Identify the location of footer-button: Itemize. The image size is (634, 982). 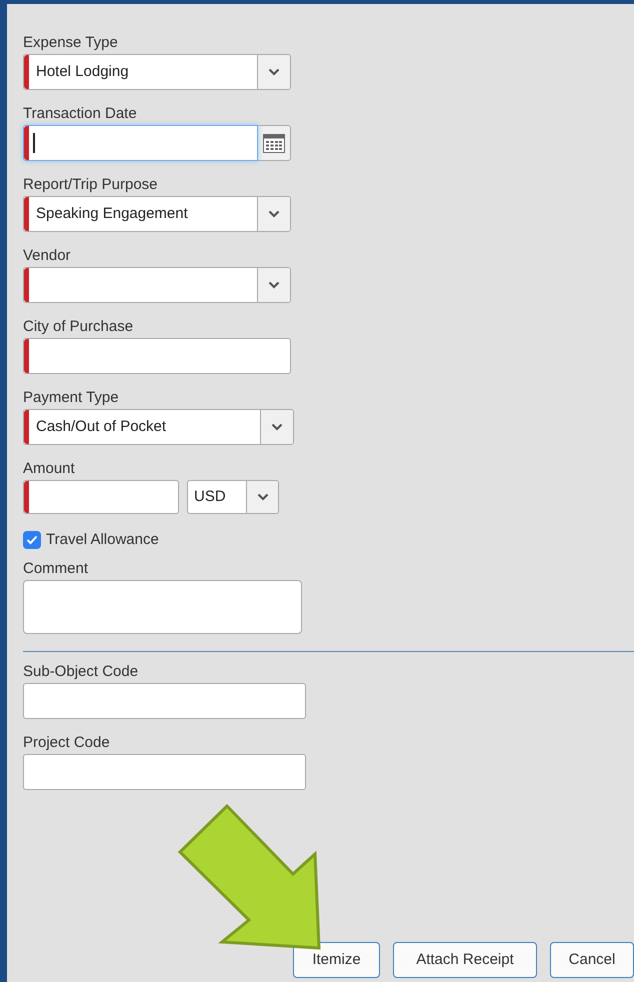
(336, 960).